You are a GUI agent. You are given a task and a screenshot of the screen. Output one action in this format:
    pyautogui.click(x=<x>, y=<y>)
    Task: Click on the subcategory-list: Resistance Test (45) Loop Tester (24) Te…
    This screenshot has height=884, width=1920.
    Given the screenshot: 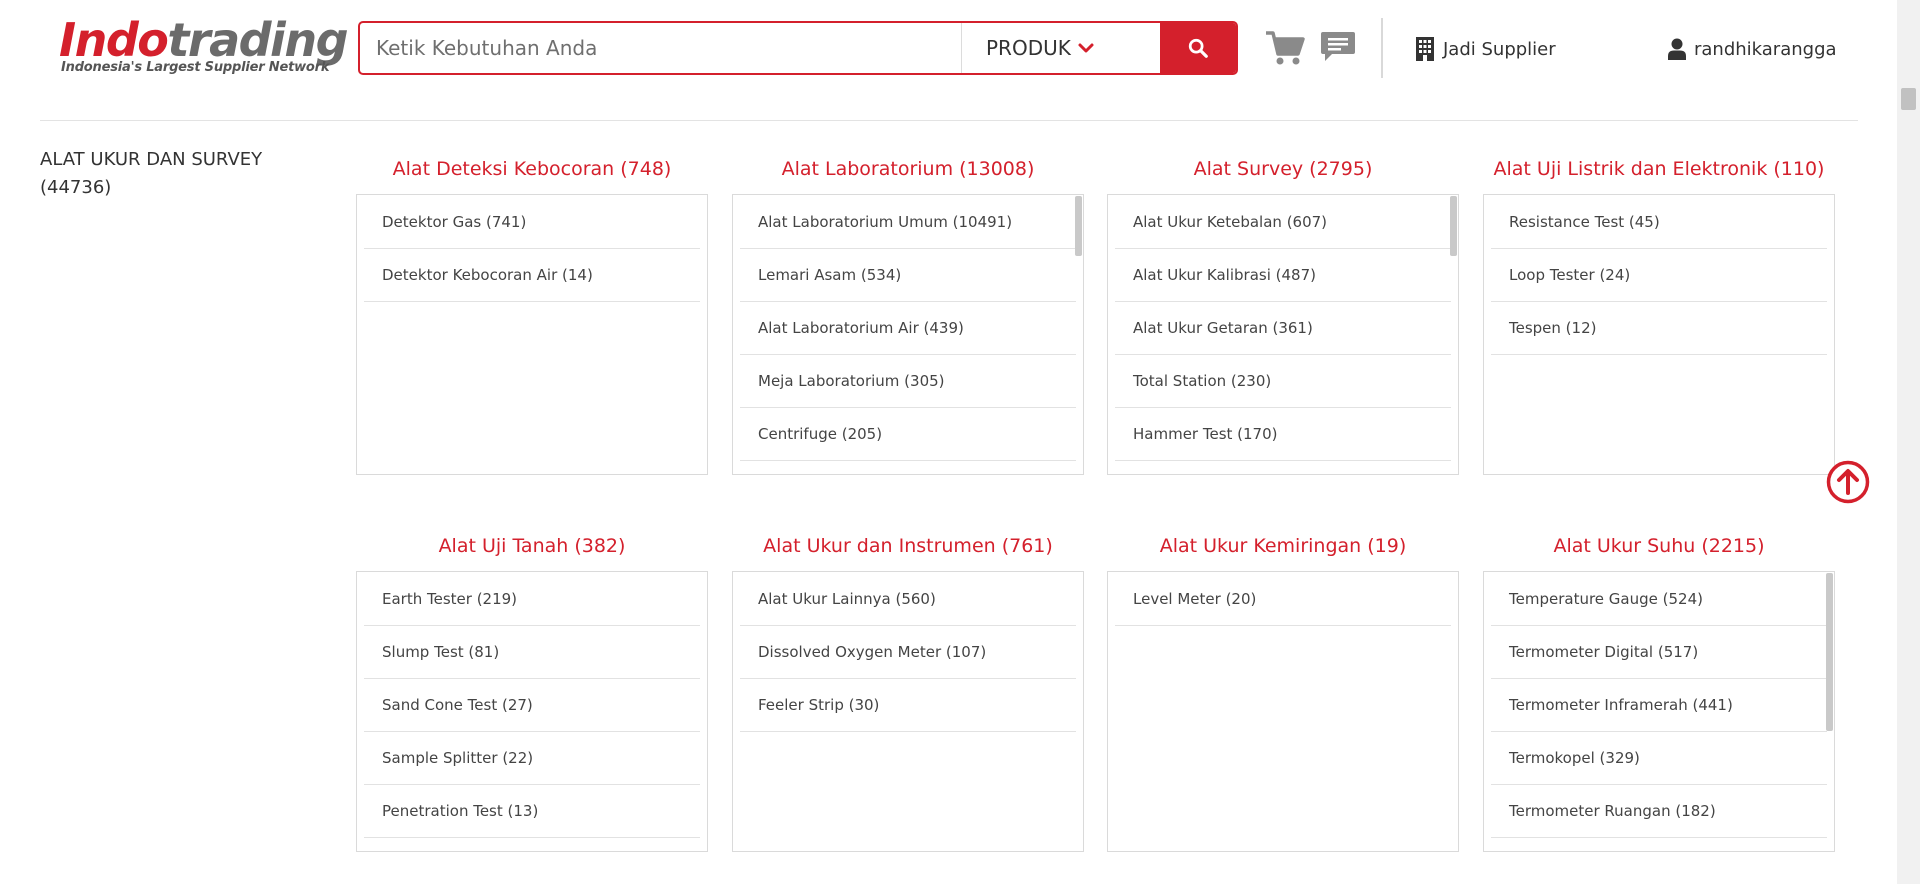 What is the action you would take?
    pyautogui.click(x=1659, y=275)
    